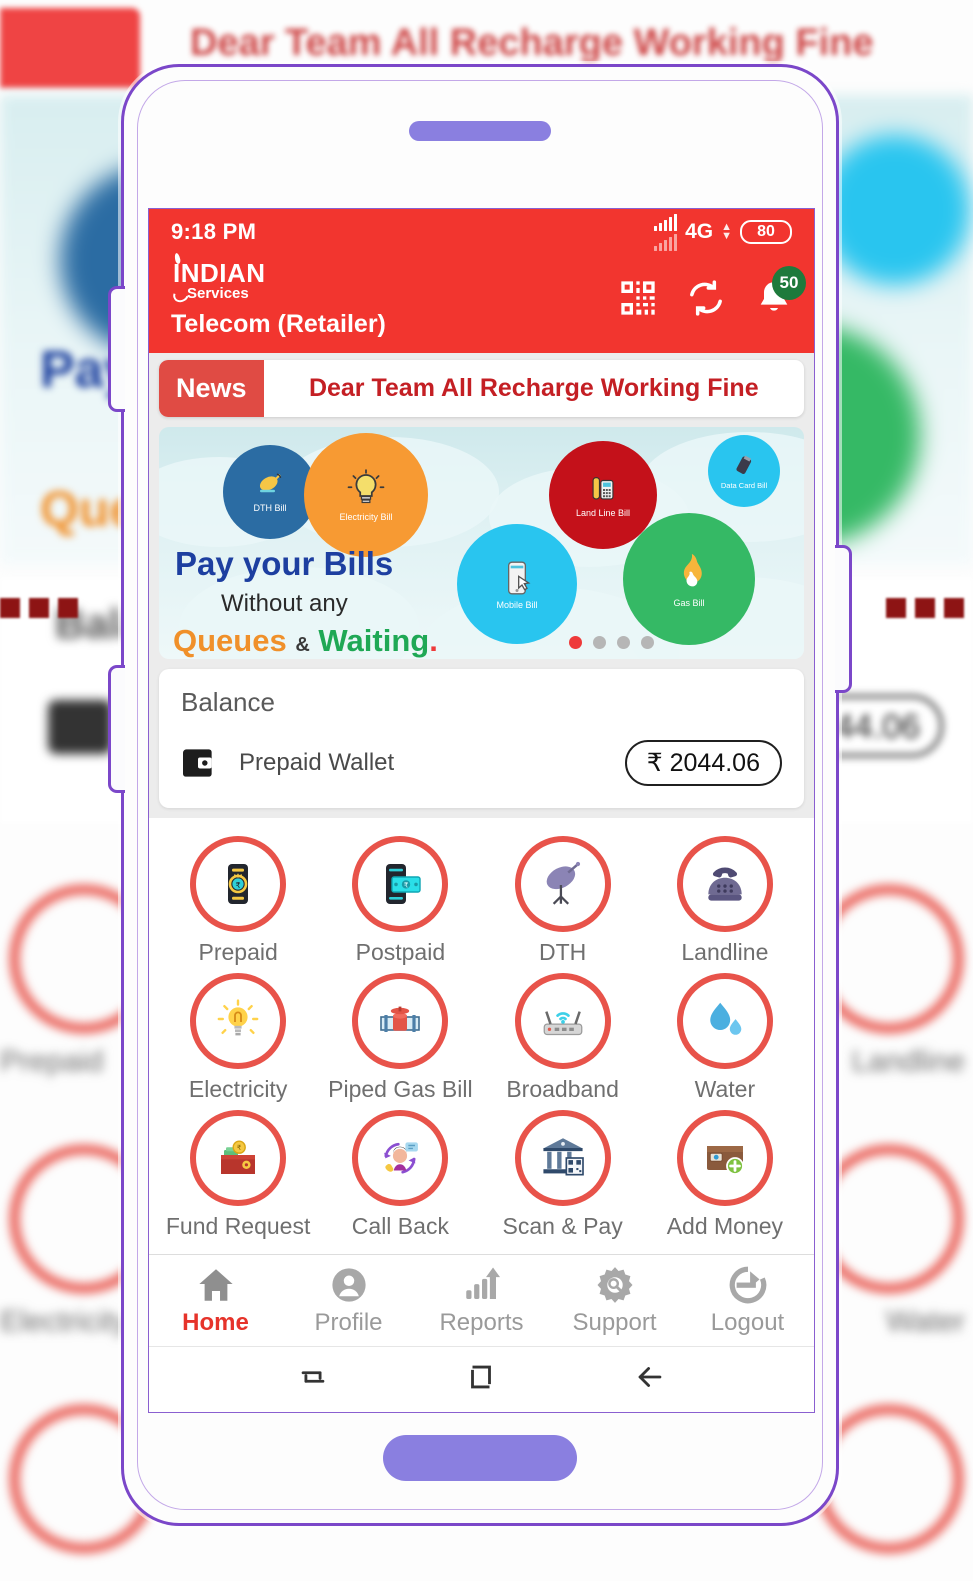  I want to click on data-transfer-icon: ▲ ▼, so click(726, 231).